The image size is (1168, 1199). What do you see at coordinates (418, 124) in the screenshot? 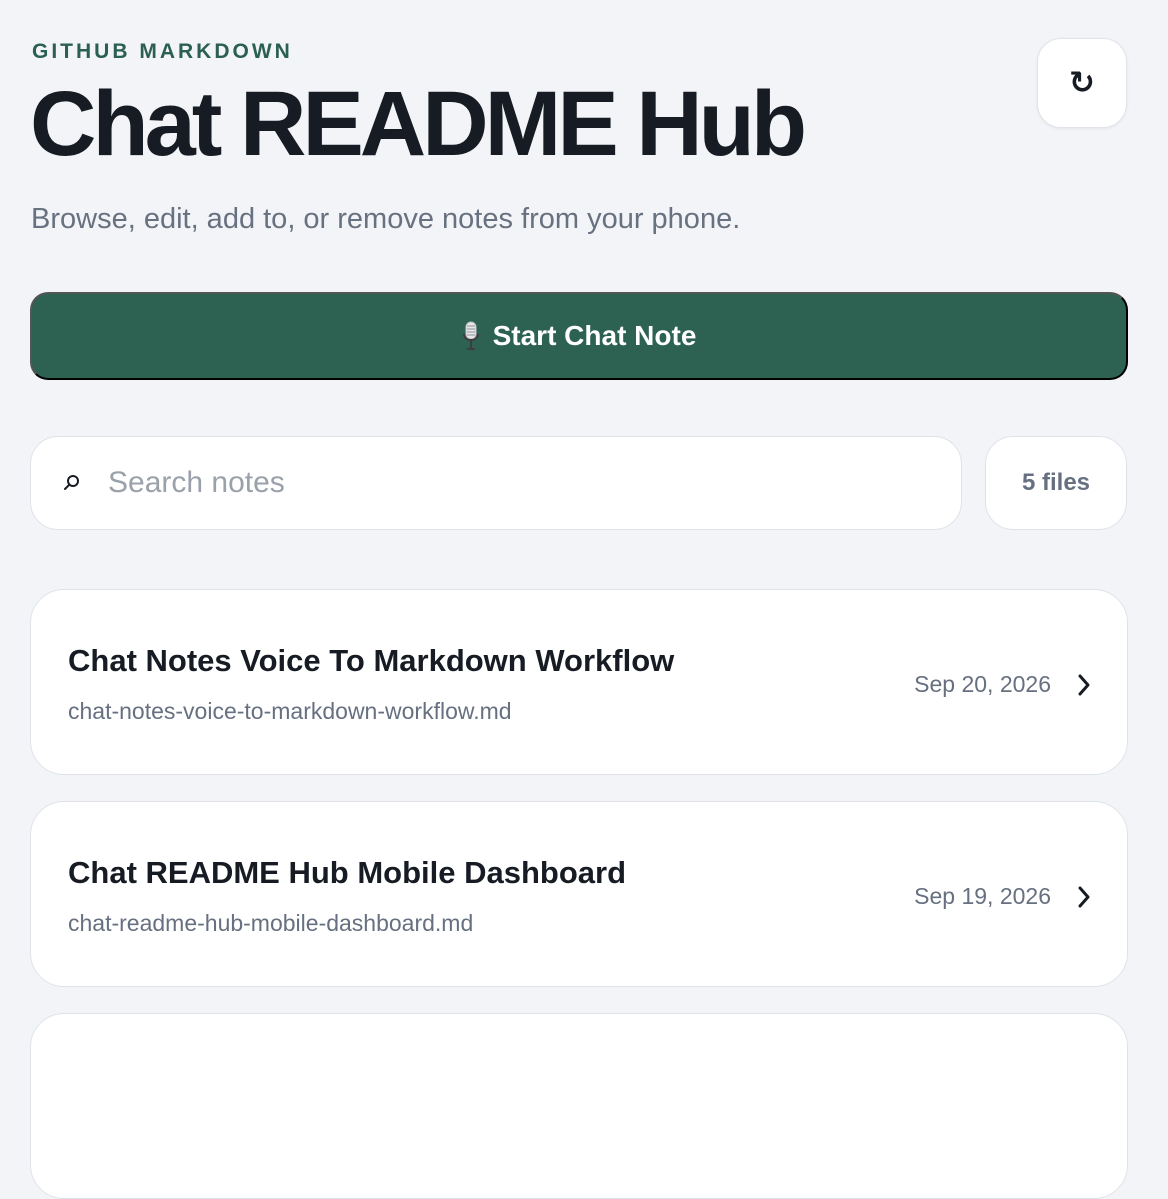
I see `page-title: Chat README Hub` at bounding box center [418, 124].